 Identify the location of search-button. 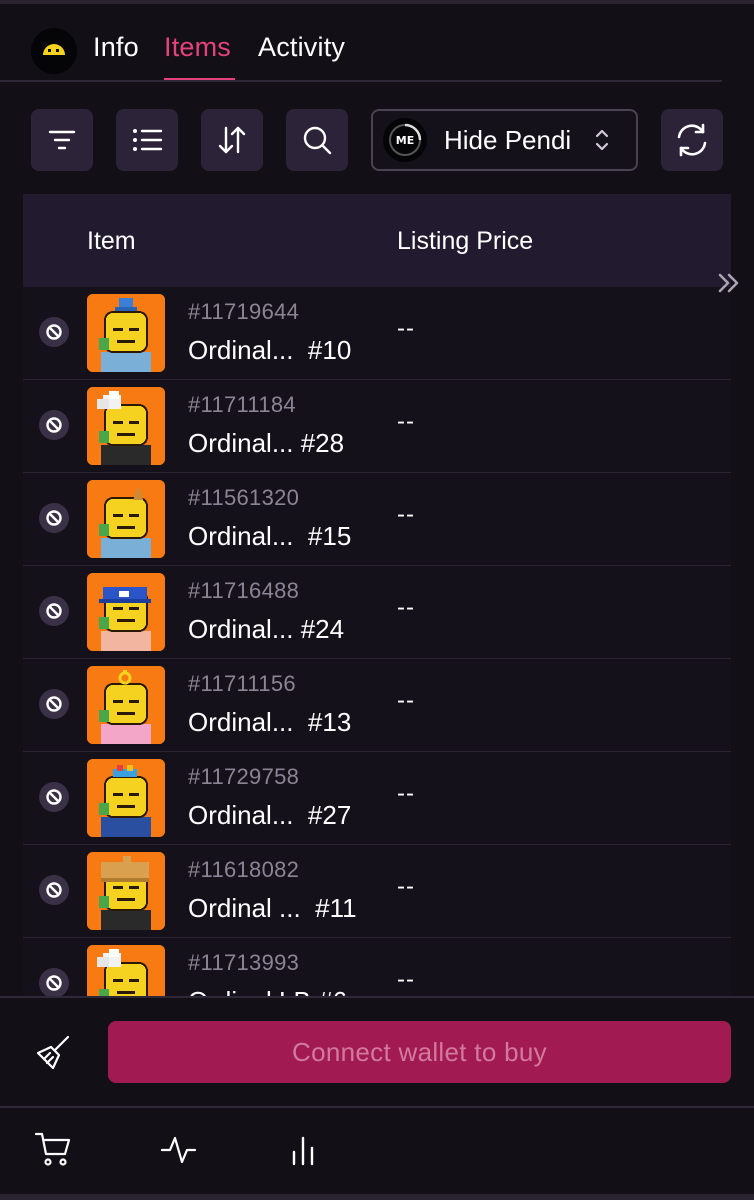
(317, 140).